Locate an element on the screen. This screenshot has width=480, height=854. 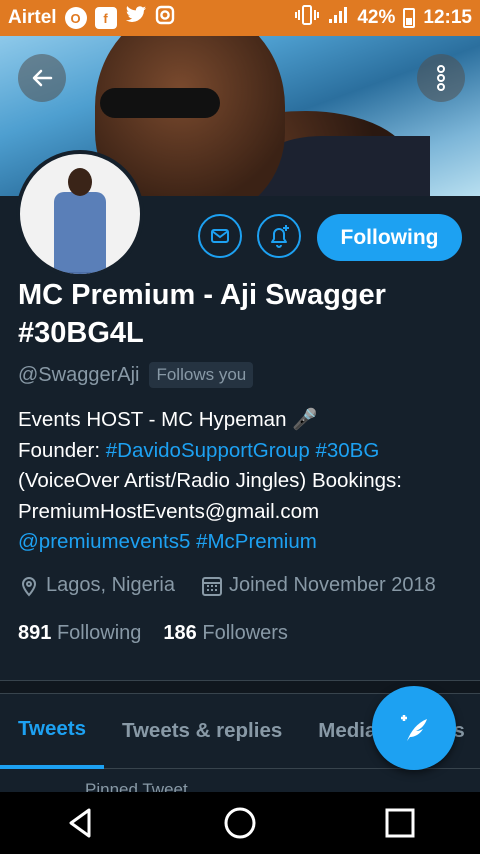
battery-icon is located at coordinates (409, 18).